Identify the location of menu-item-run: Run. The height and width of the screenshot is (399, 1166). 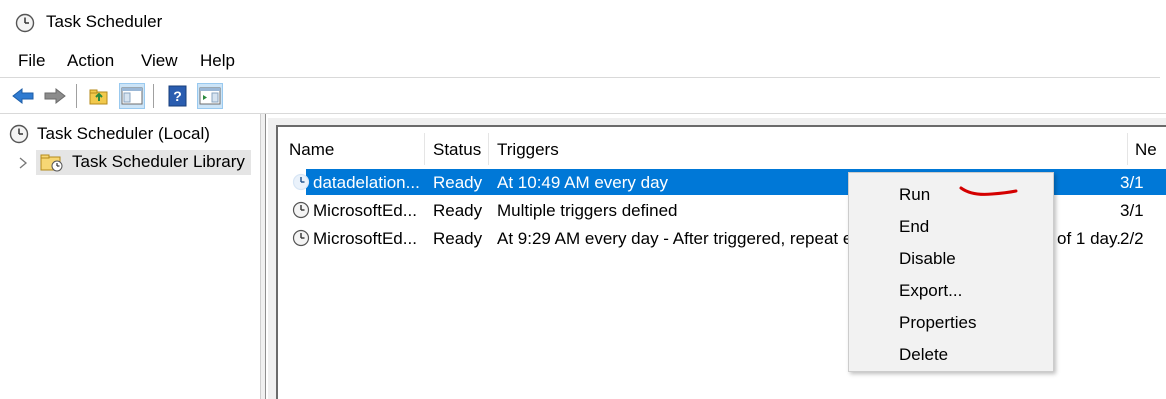
(914, 195).